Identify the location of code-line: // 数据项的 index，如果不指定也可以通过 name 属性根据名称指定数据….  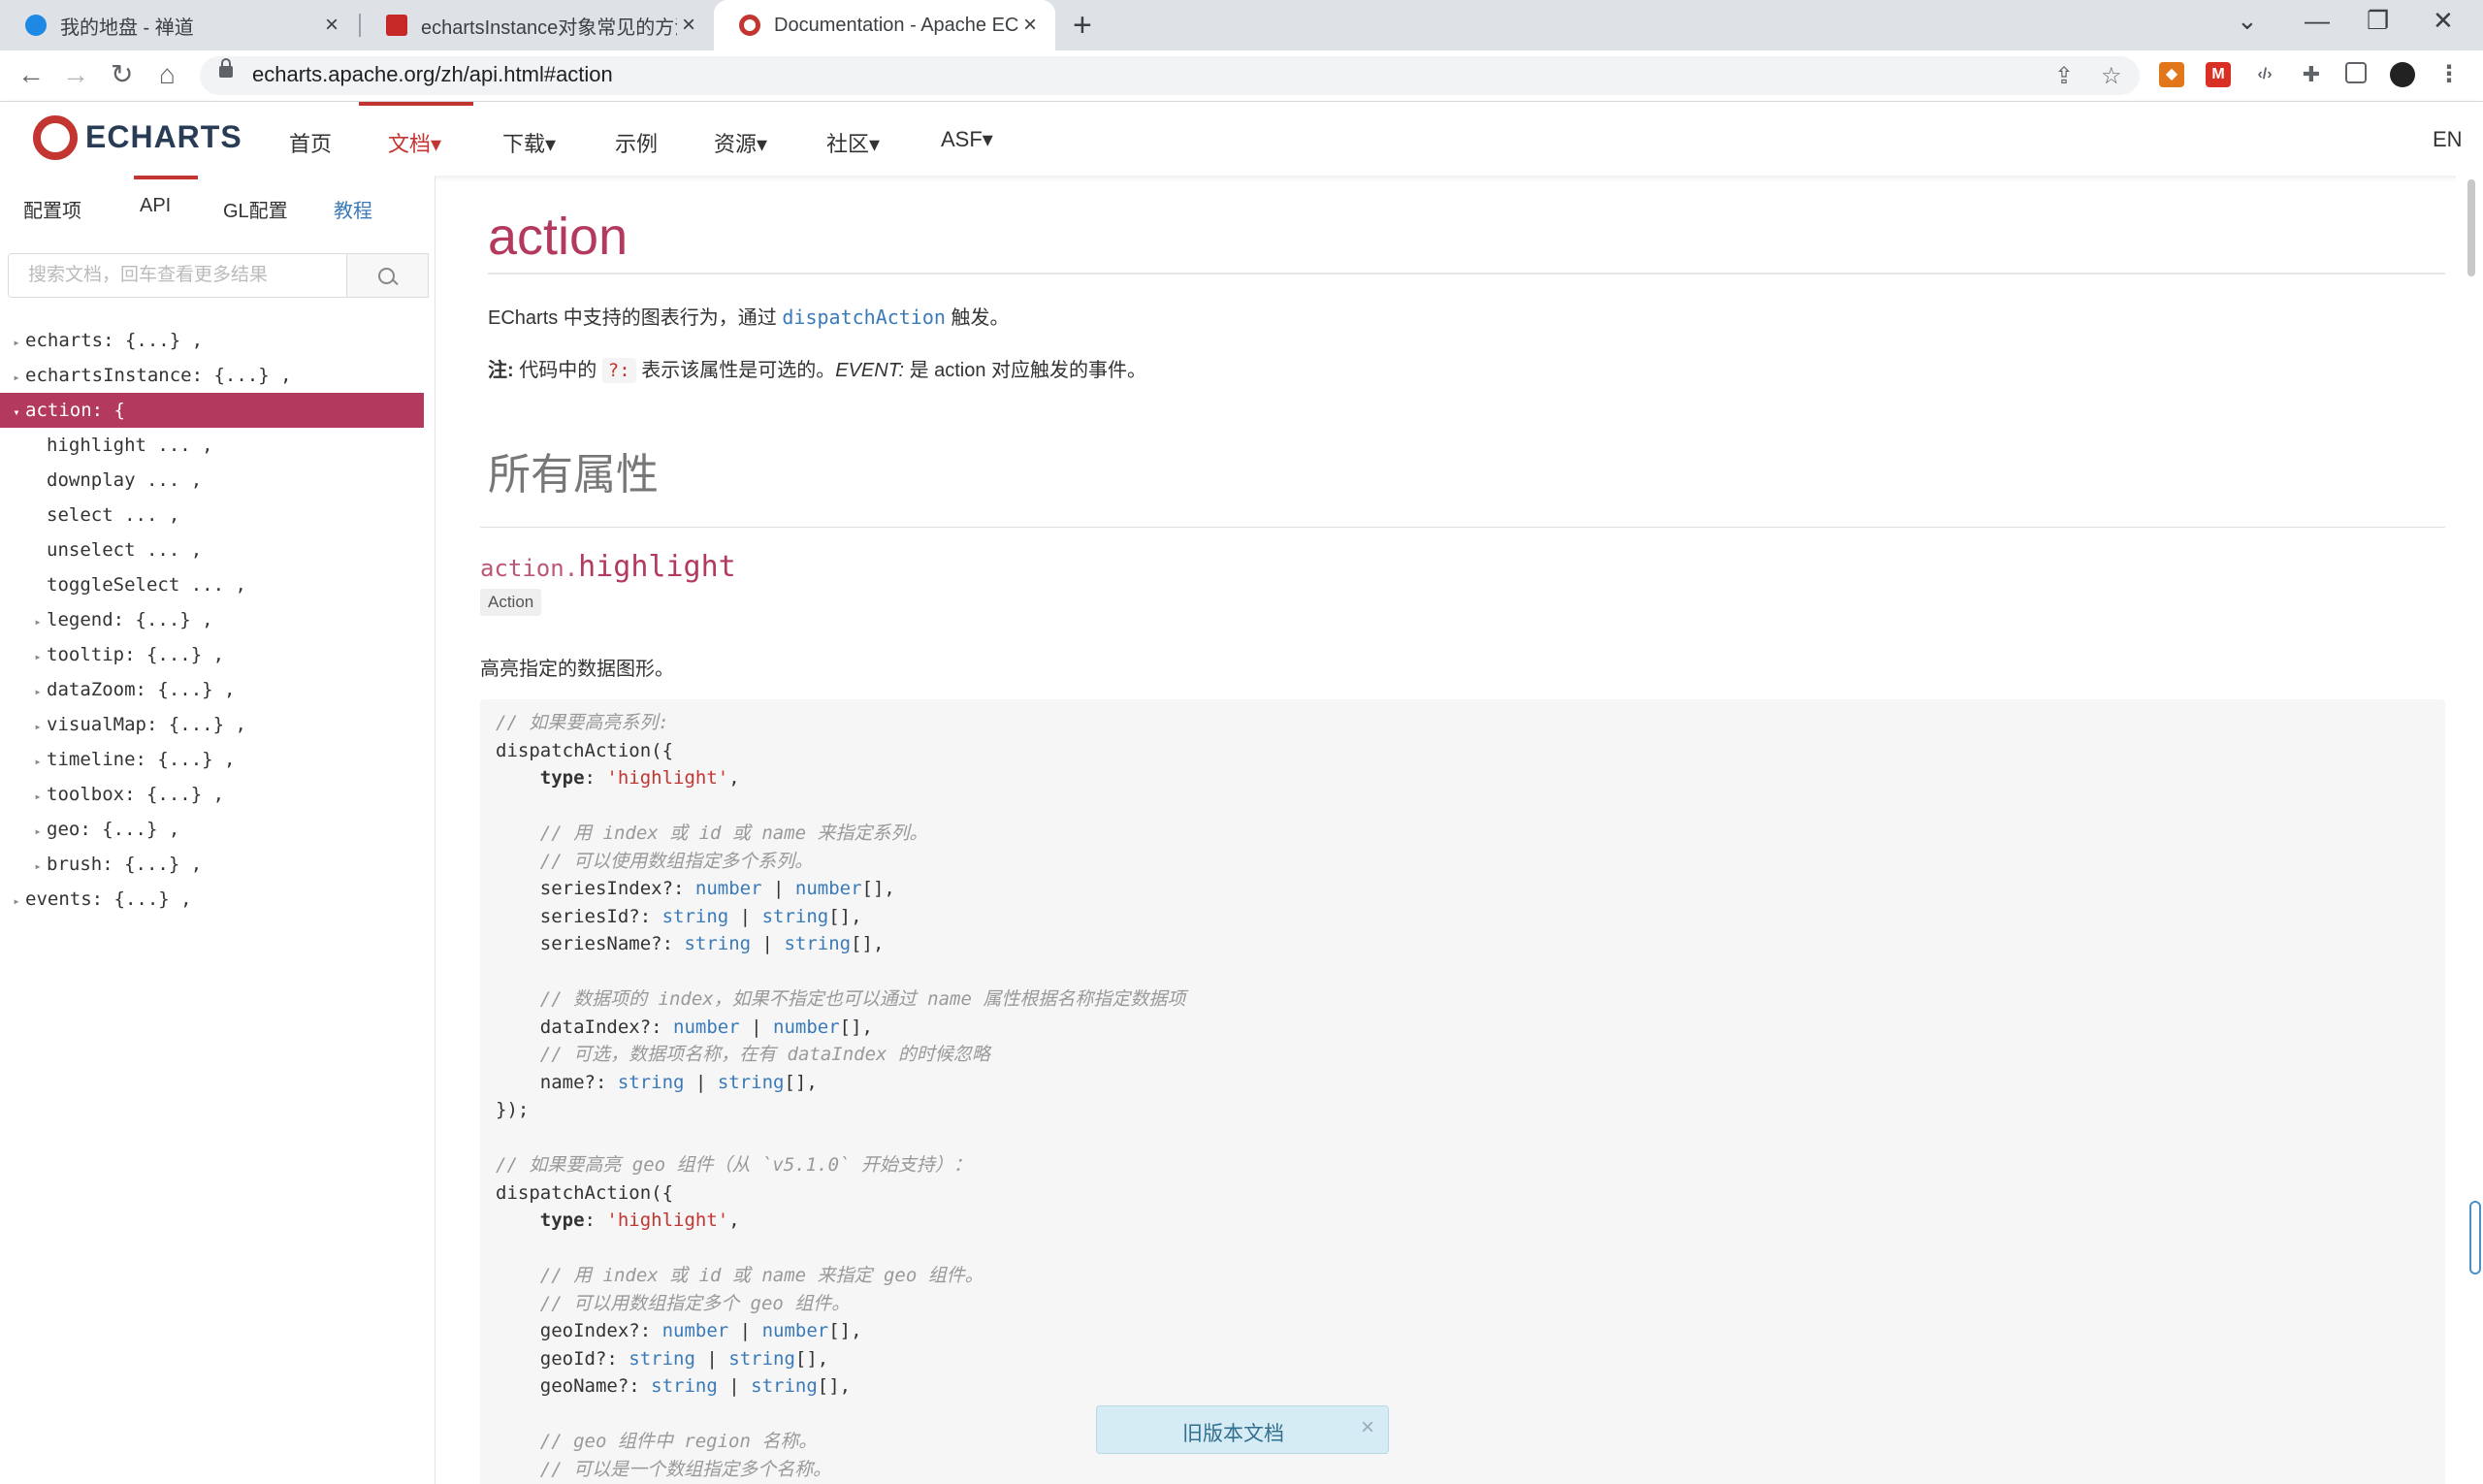
(841, 999).